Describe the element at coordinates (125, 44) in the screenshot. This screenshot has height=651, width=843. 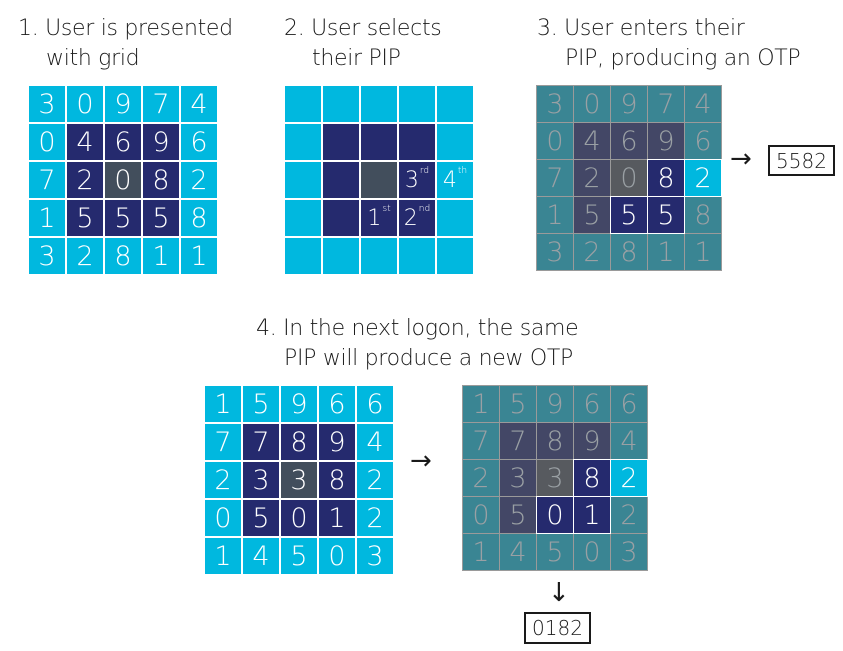
I see `step1-title: 1. User is presented with grid` at that location.